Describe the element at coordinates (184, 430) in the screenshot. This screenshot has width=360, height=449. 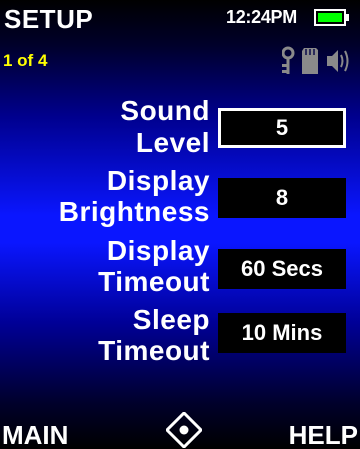
I see `navigation-pad-icon` at that location.